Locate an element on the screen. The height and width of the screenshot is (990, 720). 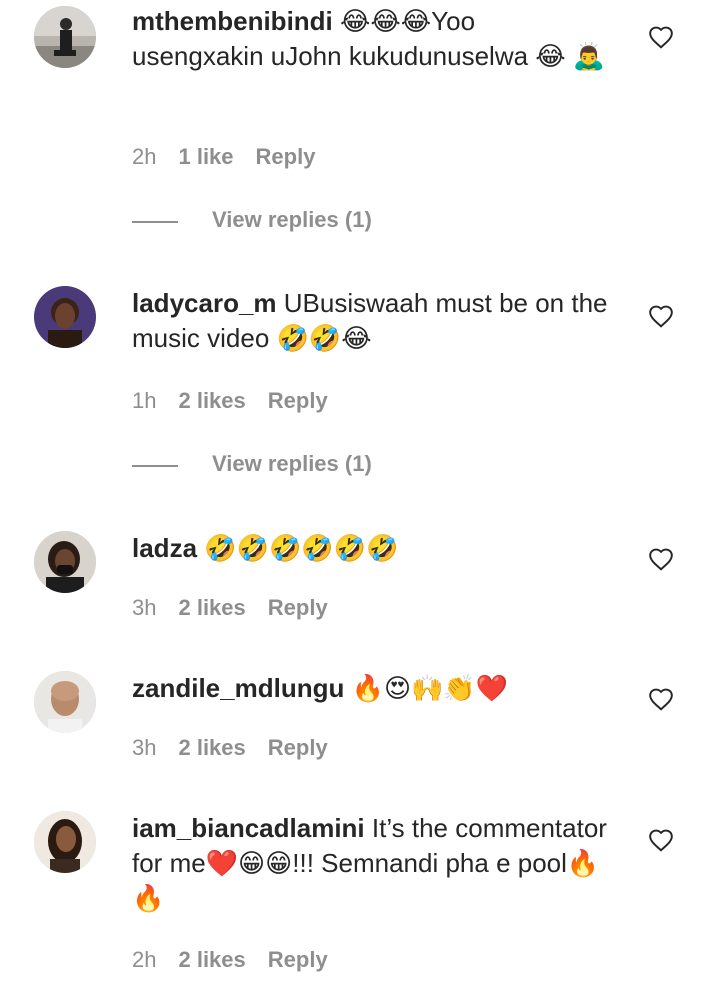
comment-username: ladza is located at coordinates (164, 548).